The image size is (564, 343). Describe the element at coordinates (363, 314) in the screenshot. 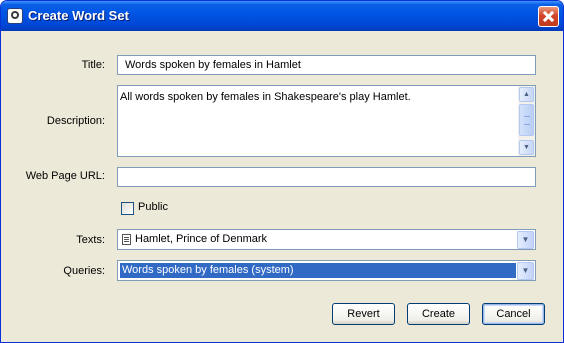

I see `revert-button: Revert` at that location.